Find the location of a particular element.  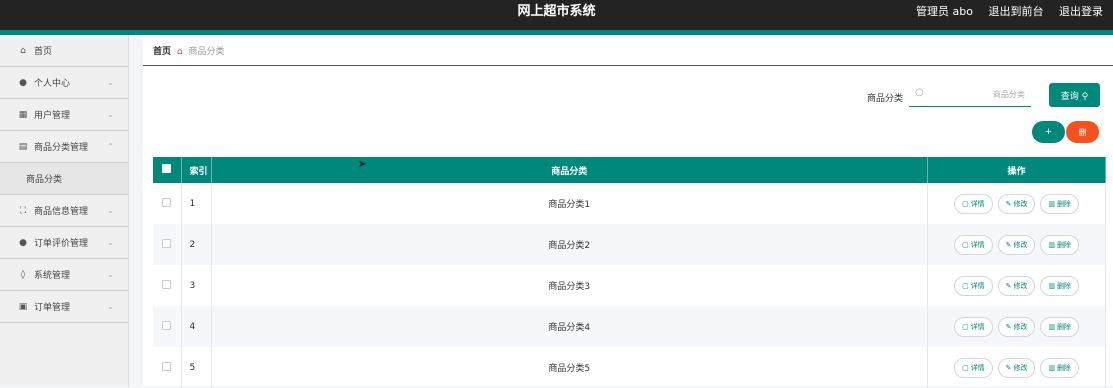

sidebar-item-label: 商品信息管理 is located at coordinates (61, 212).